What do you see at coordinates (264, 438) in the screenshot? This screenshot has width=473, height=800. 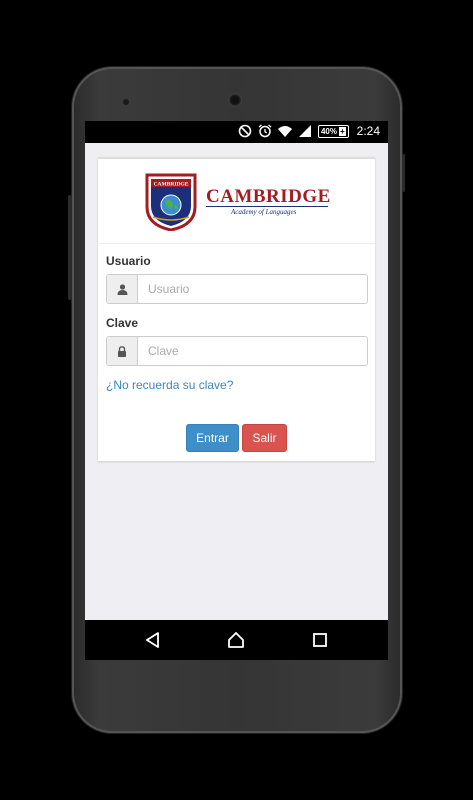 I see `exit-button: Salir` at bounding box center [264, 438].